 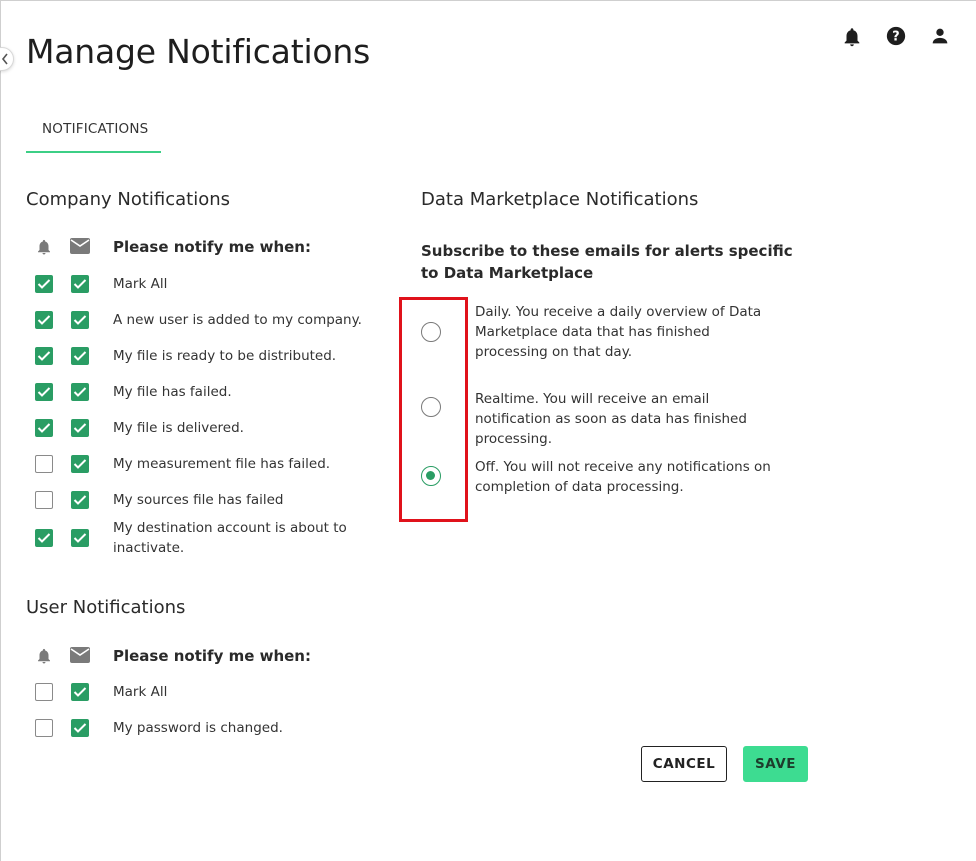 What do you see at coordinates (198, 51) in the screenshot?
I see `page-title: Manage Notifications` at bounding box center [198, 51].